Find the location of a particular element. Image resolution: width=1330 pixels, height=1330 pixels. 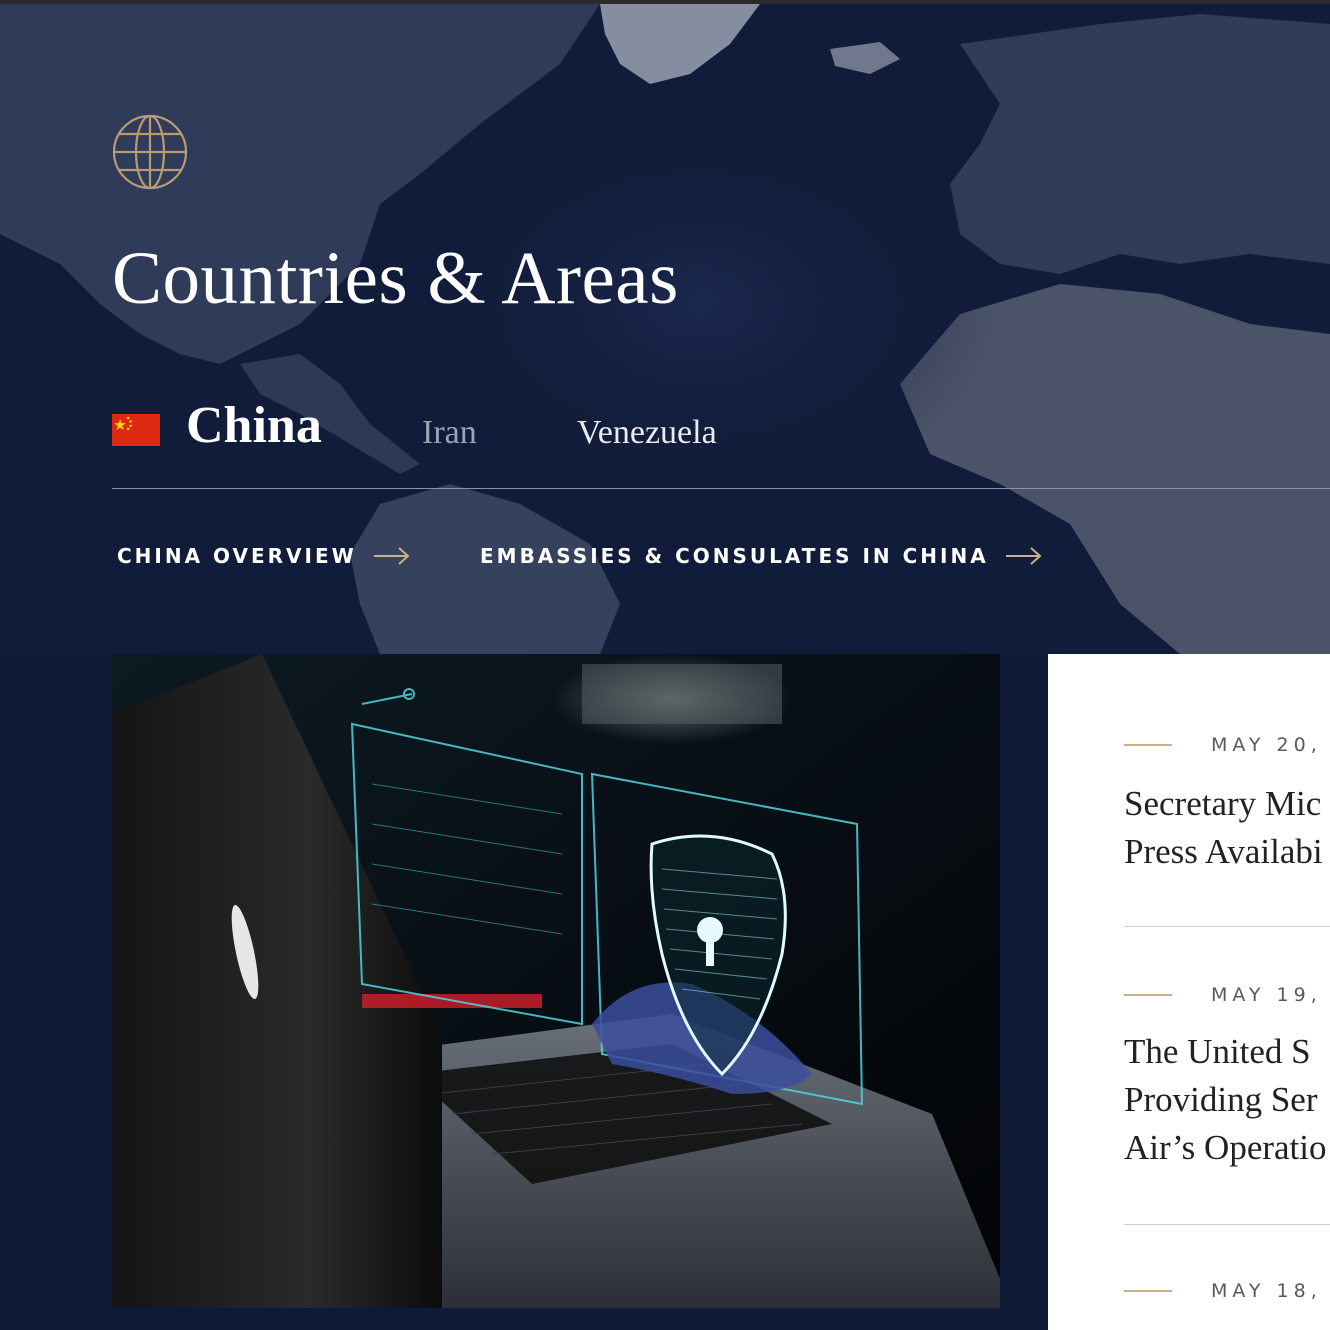

tab-china: China is located at coordinates (254, 425).